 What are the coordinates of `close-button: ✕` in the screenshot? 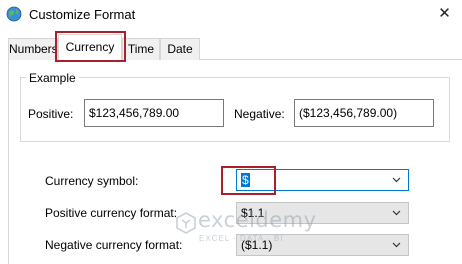 It's located at (444, 15).